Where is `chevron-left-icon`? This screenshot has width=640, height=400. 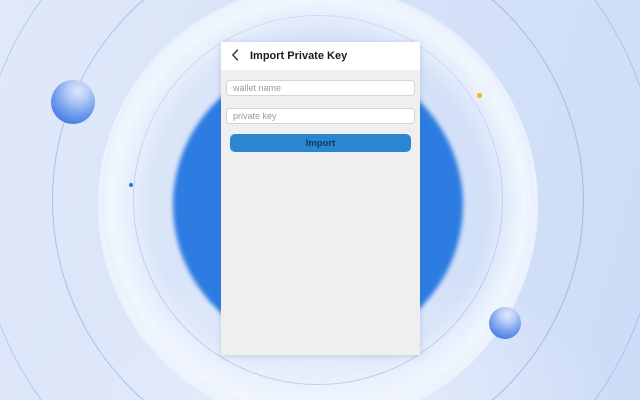 chevron-left-icon is located at coordinates (235, 56).